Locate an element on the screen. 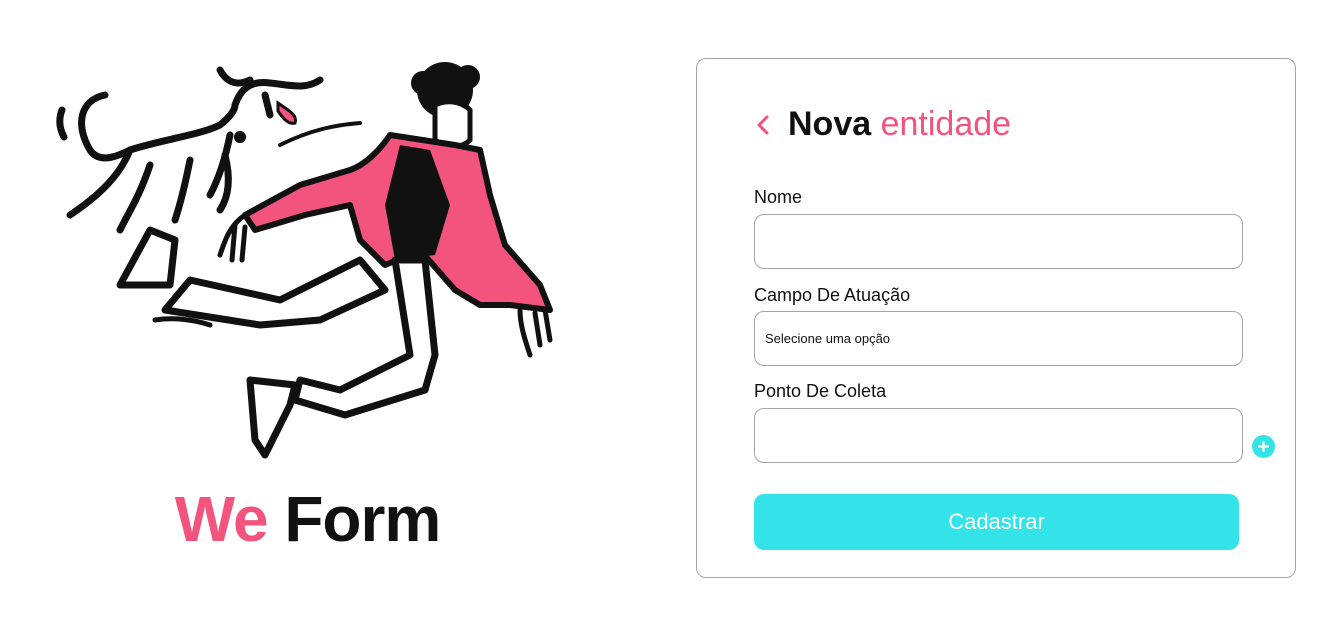 Image resolution: width=1318 pixels, height=631 pixels. brand-word-form: Form is located at coordinates (362, 519).